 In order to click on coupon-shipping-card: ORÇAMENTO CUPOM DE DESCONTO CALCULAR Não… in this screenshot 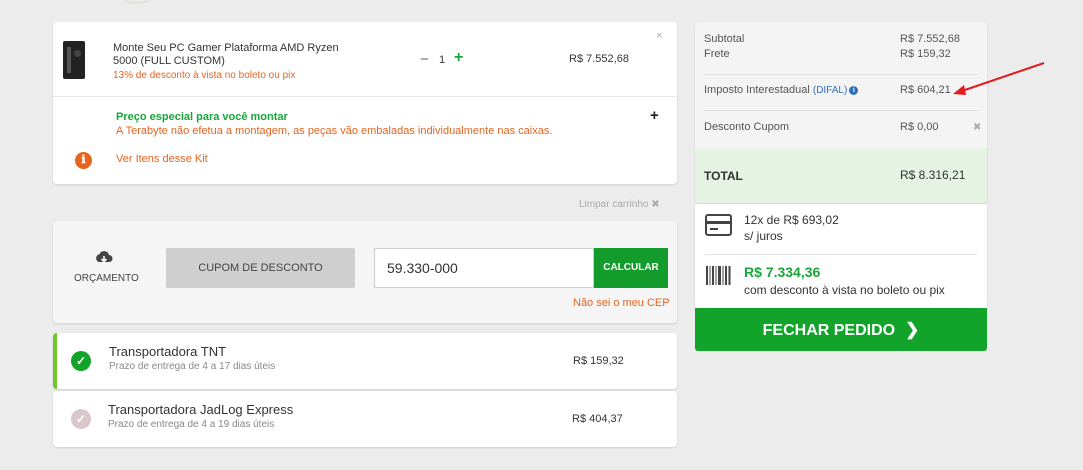, I will do `click(365, 272)`.